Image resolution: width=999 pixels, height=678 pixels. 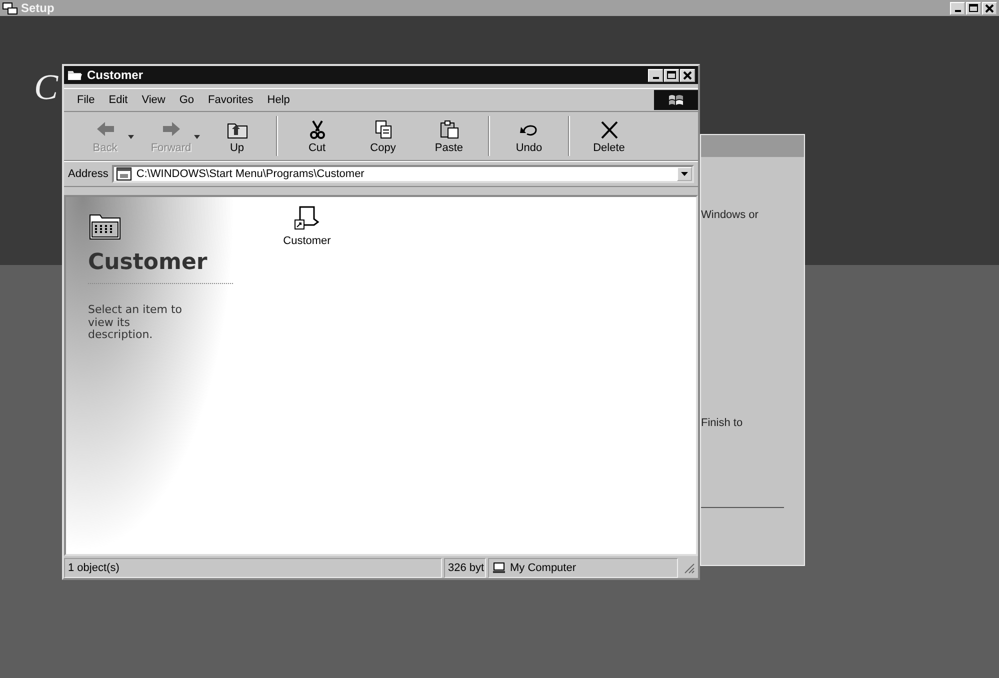 What do you see at coordinates (543, 568) in the screenshot?
I see `status-text: My Computer` at bounding box center [543, 568].